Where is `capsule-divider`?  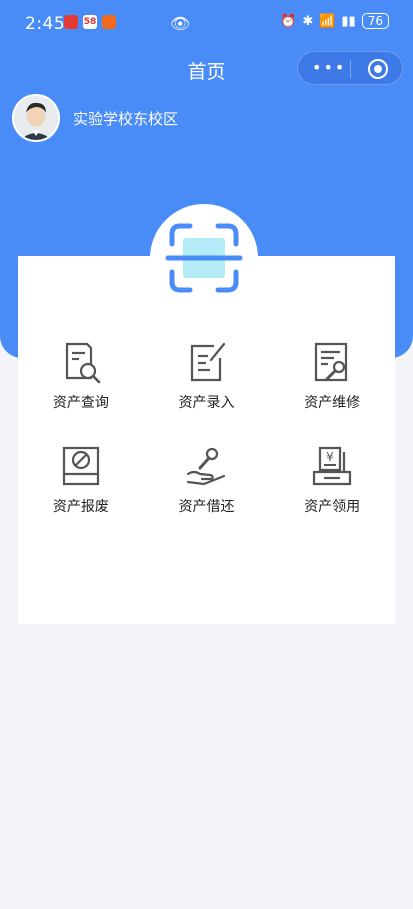
capsule-divider is located at coordinates (350, 69).